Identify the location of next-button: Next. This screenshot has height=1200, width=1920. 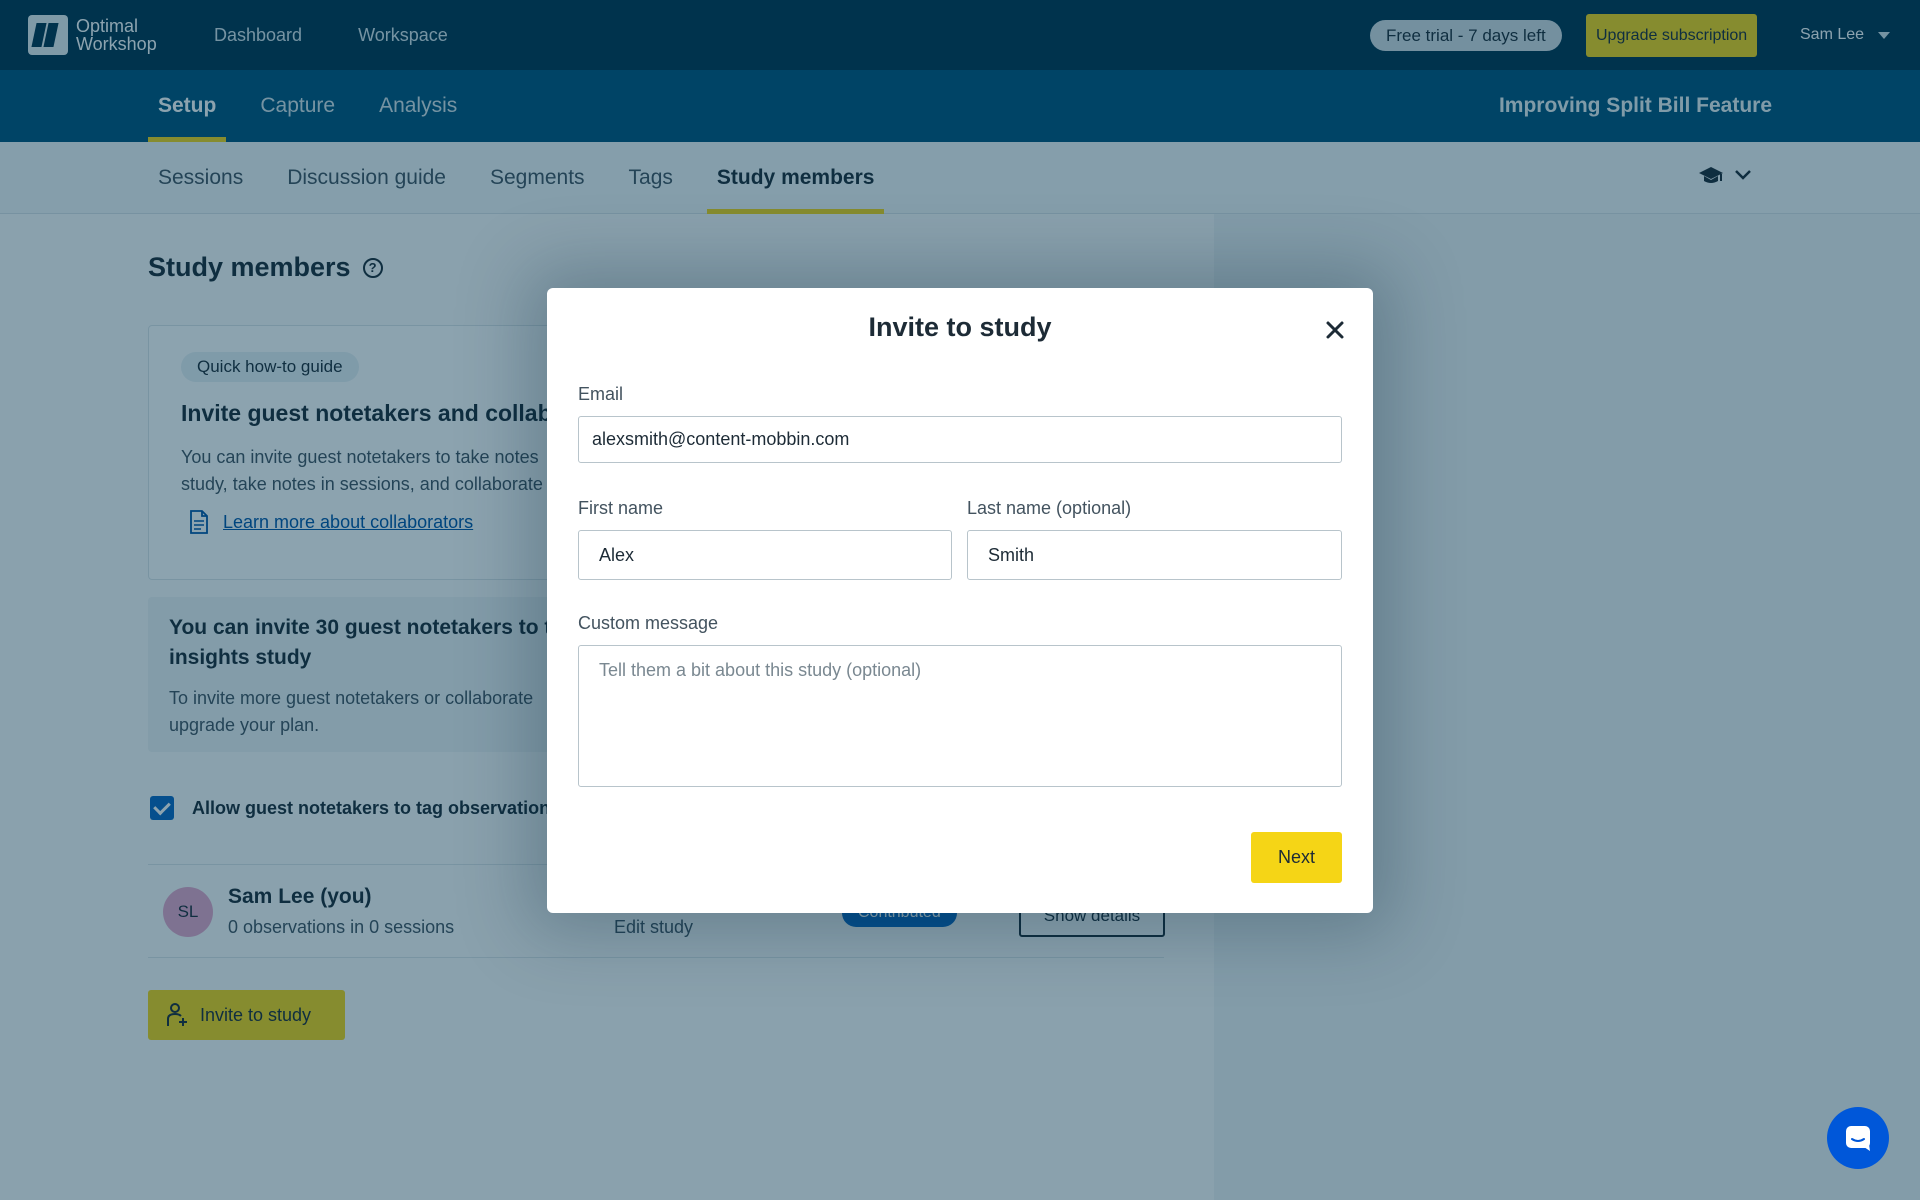
(1296, 857).